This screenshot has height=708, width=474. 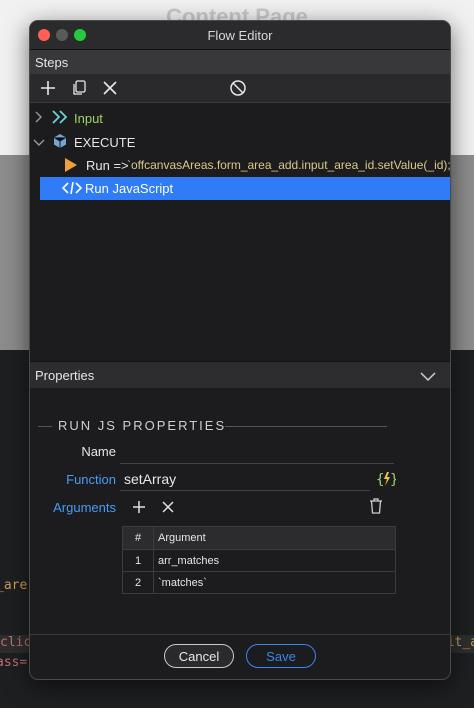 I want to click on no-entry-icon, so click(x=238, y=88).